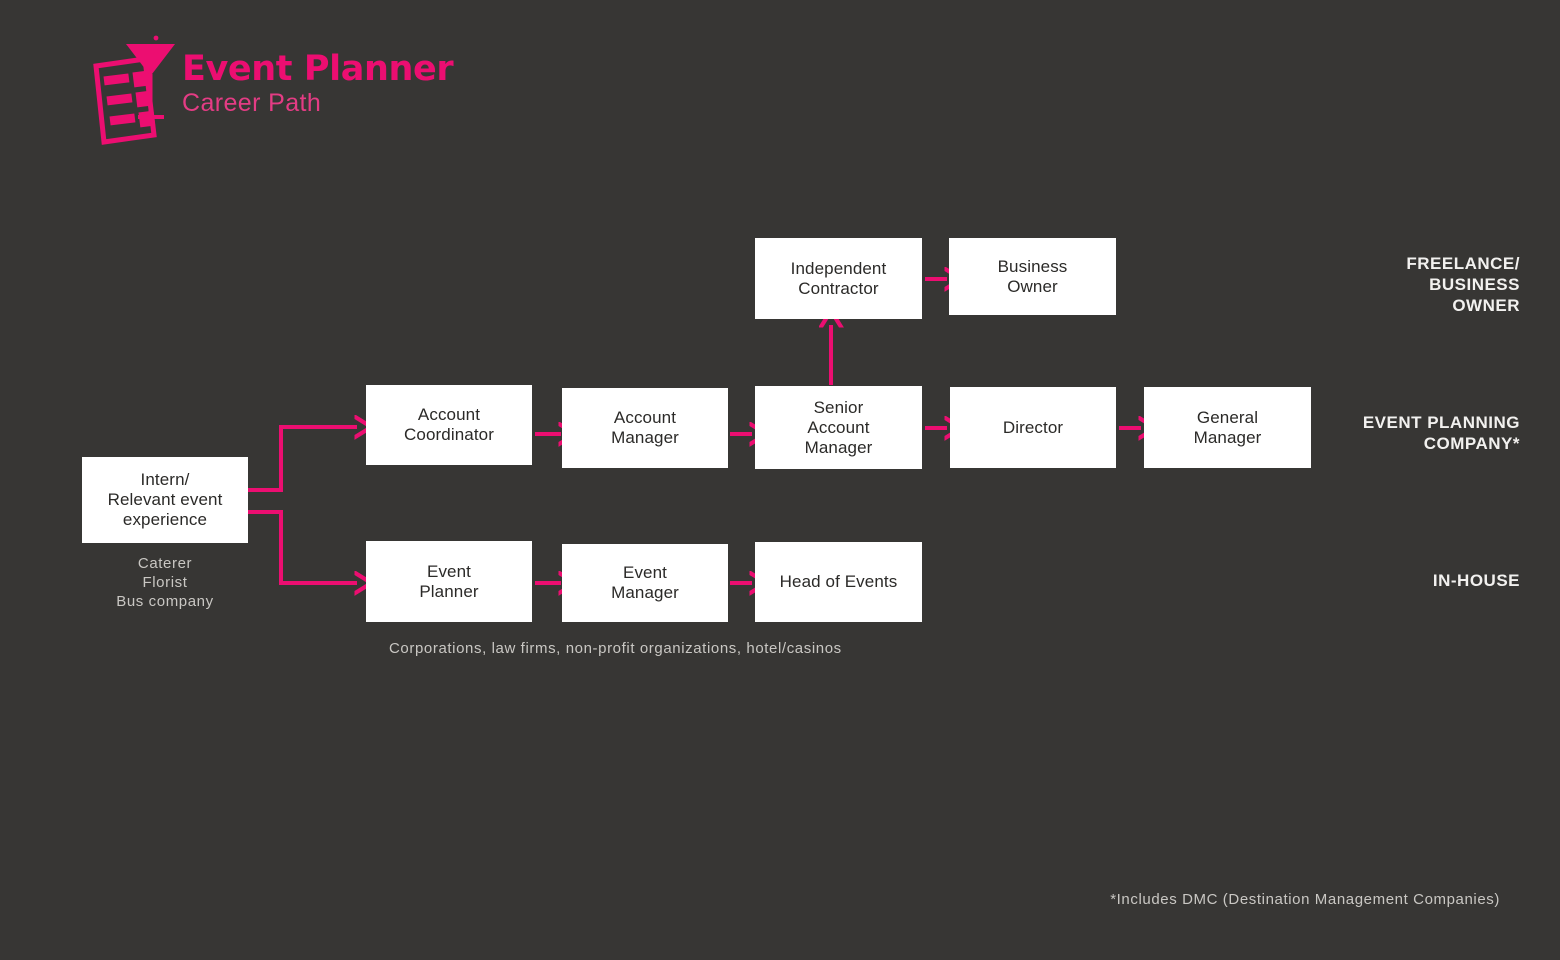 The height and width of the screenshot is (960, 1560). I want to click on node-account-manager: Account Manager, so click(645, 428).